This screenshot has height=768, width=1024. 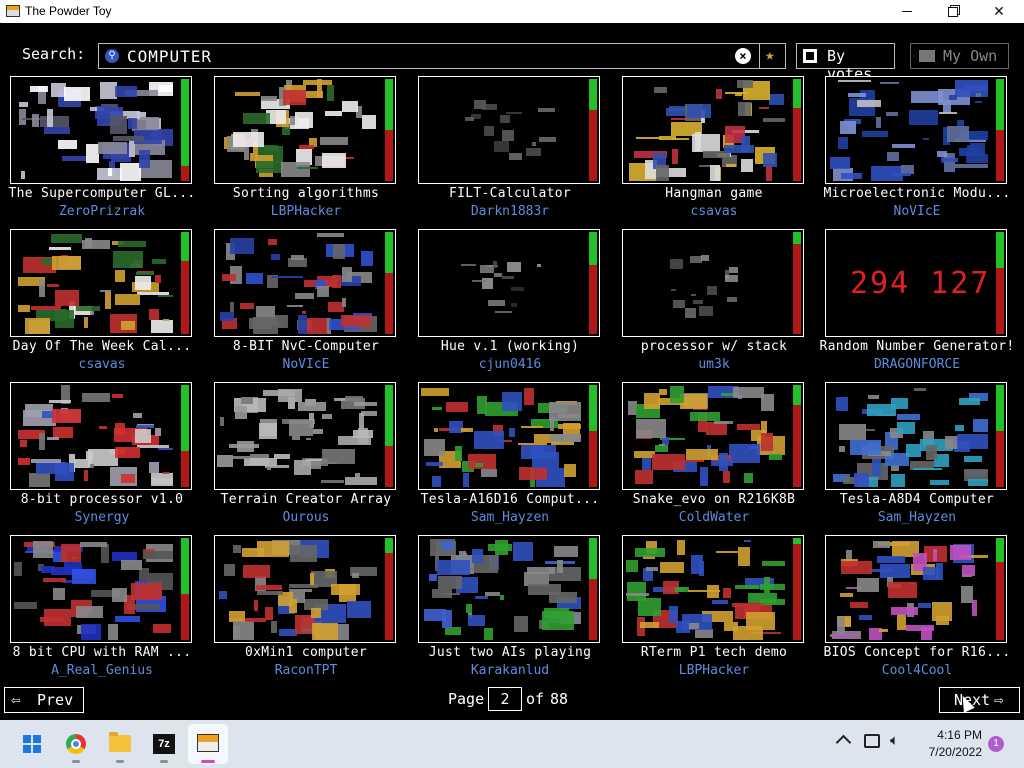 I want to click on minimize-button, so click(x=907, y=11).